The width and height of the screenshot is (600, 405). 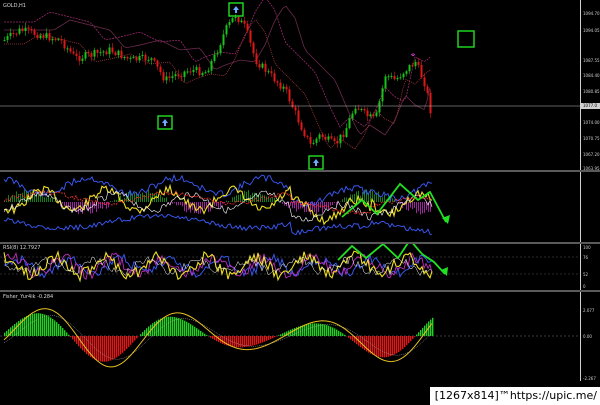 What do you see at coordinates (218, 266) in the screenshot?
I see `rsi-line` at bounding box center [218, 266].